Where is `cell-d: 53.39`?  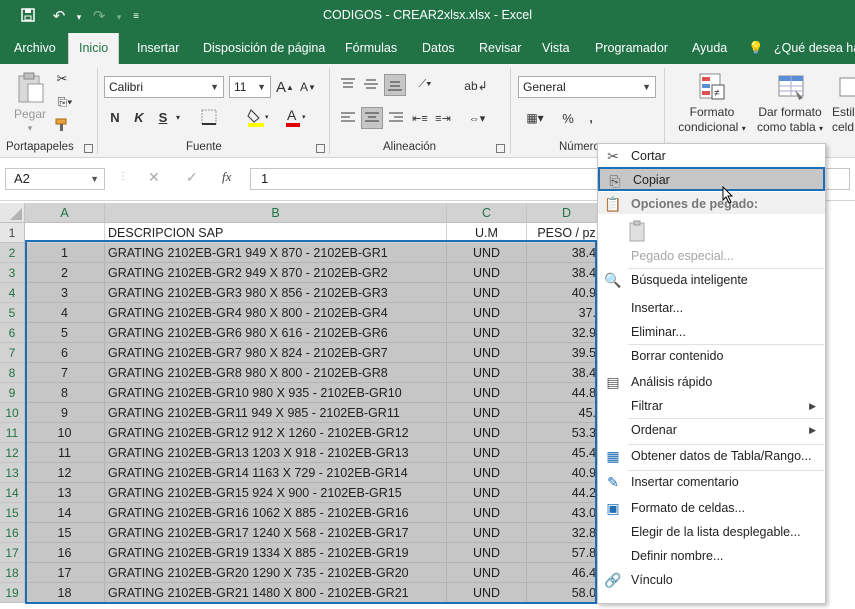
cell-d: 53.39 is located at coordinates (567, 433).